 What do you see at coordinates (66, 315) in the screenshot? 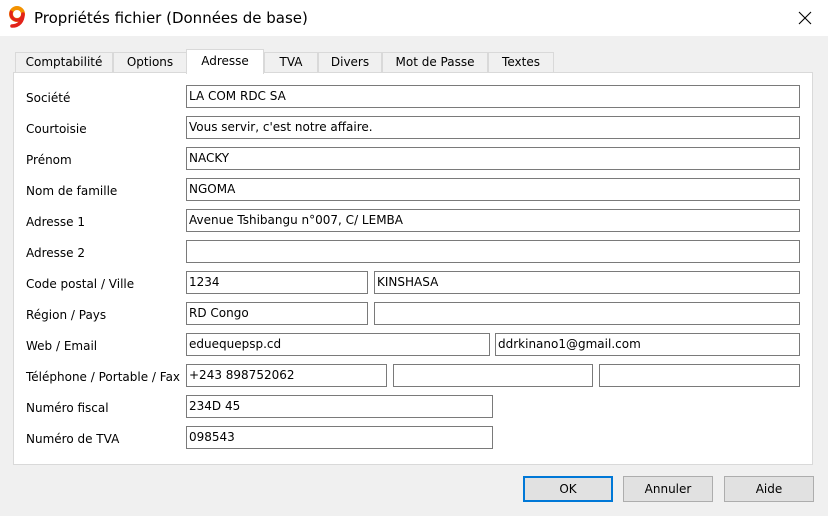
I see `region-pays-label: Région / Pays` at bounding box center [66, 315].